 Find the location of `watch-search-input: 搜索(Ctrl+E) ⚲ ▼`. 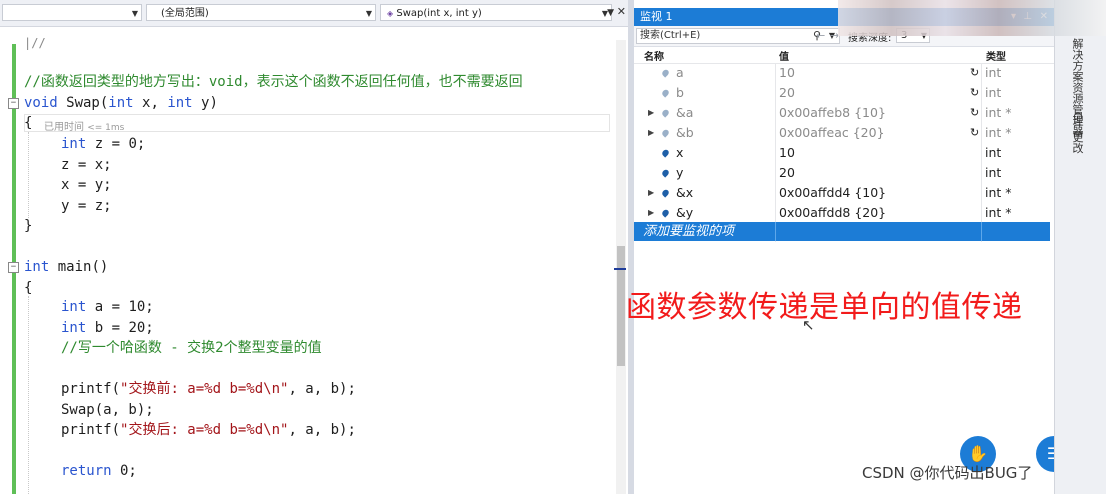

watch-search-input: 搜索(Ctrl+E) ⚲ ▼ is located at coordinates (738, 36).